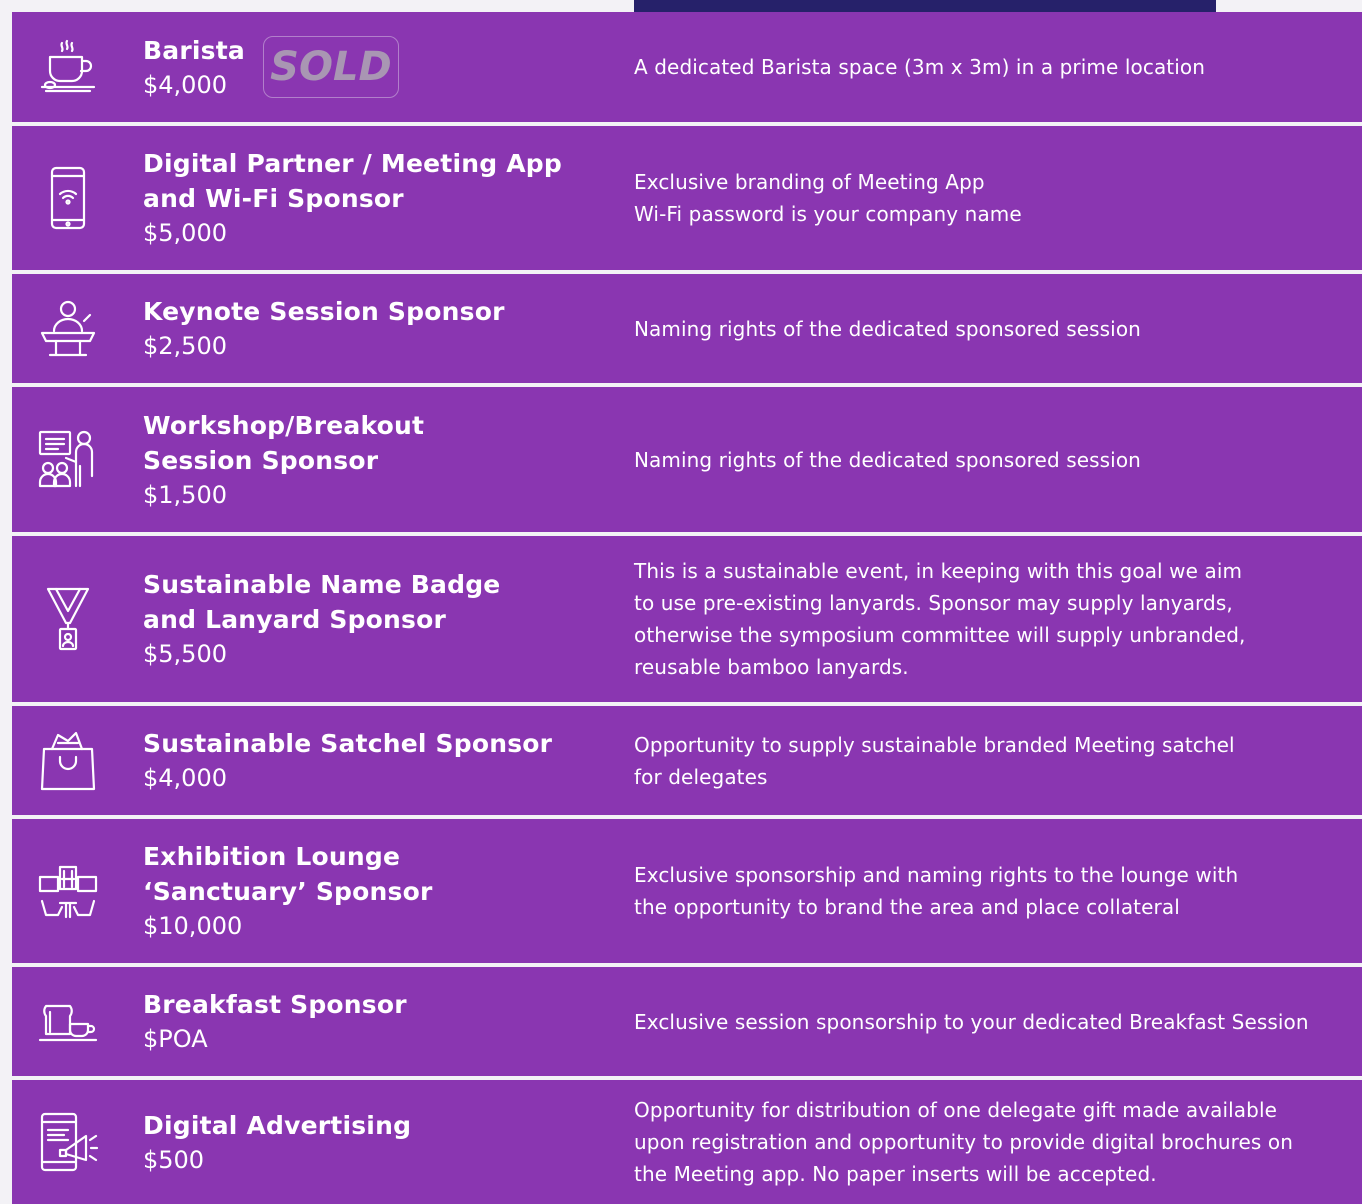  Describe the element at coordinates (68, 198) in the screenshot. I see `smartphone-wifi-icon` at that location.